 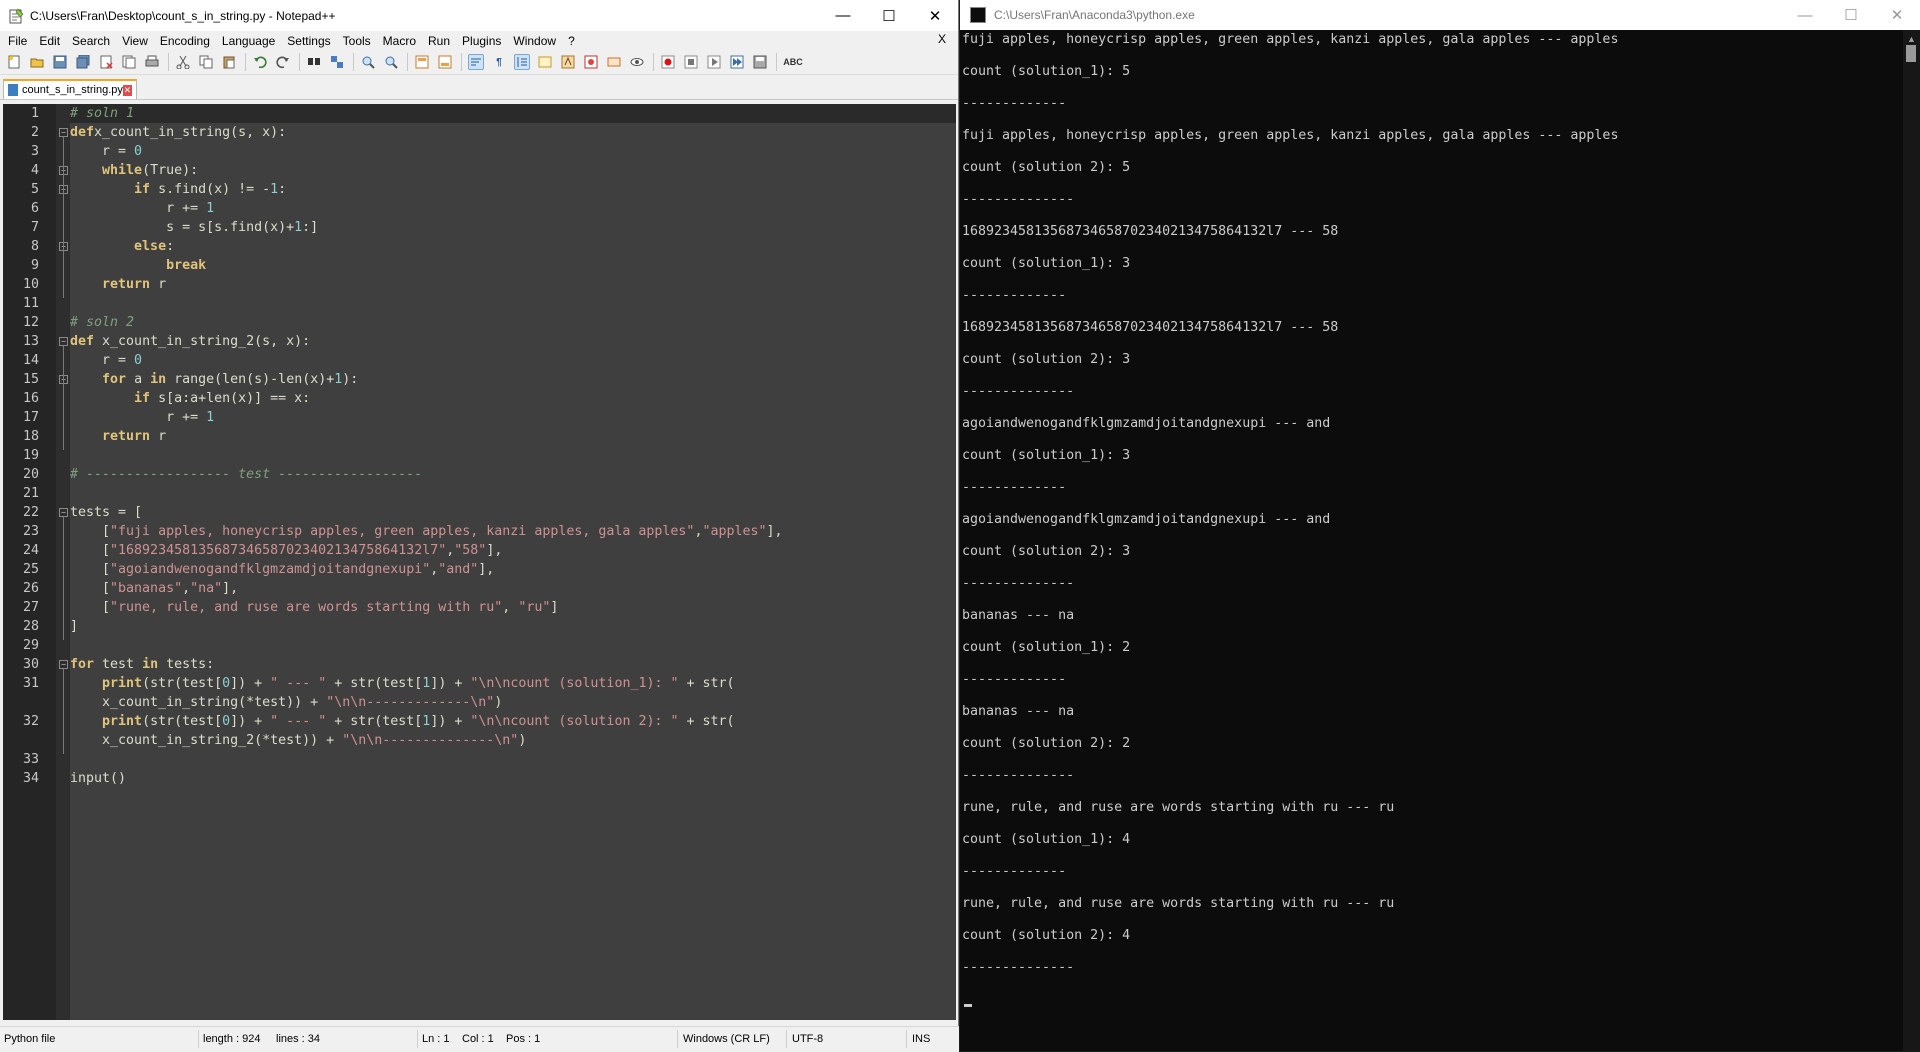 I want to click on zoom-out-icon, so click(x=391, y=62).